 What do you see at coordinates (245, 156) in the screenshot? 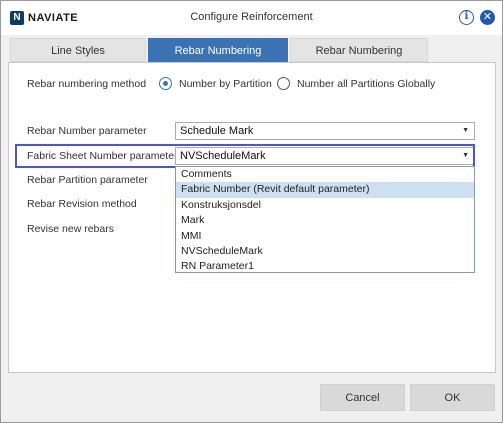
I see `fabric-sheet-highlight-box` at bounding box center [245, 156].